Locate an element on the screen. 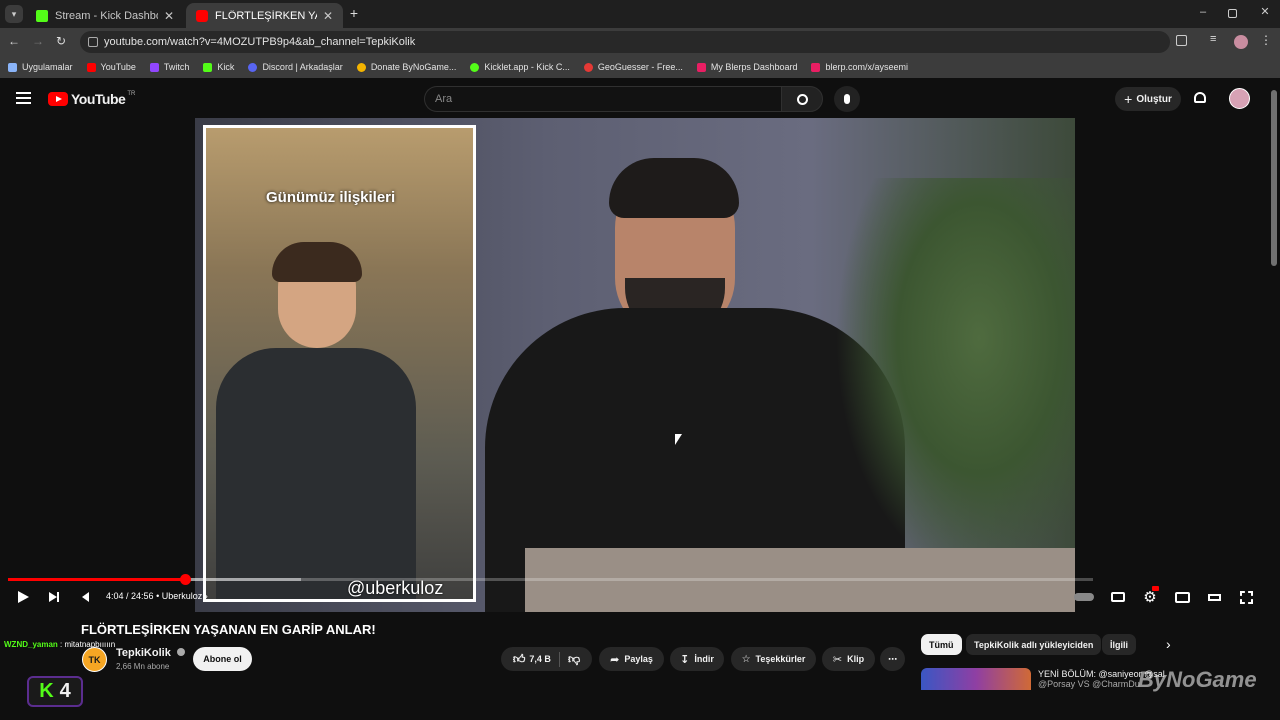  scrubber-handle is located at coordinates (185, 579).